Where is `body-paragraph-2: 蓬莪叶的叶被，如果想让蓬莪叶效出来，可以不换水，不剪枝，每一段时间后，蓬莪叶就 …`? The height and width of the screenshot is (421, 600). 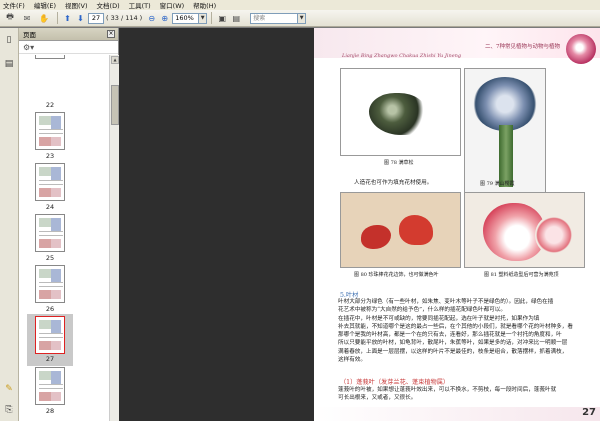 body-paragraph-2: 蓬莪叶的叶被，如果想让蓬莪叶效出来，可以不换水，不剪枝，每一段时间后，蓬莪叶就 … is located at coordinates (447, 394).